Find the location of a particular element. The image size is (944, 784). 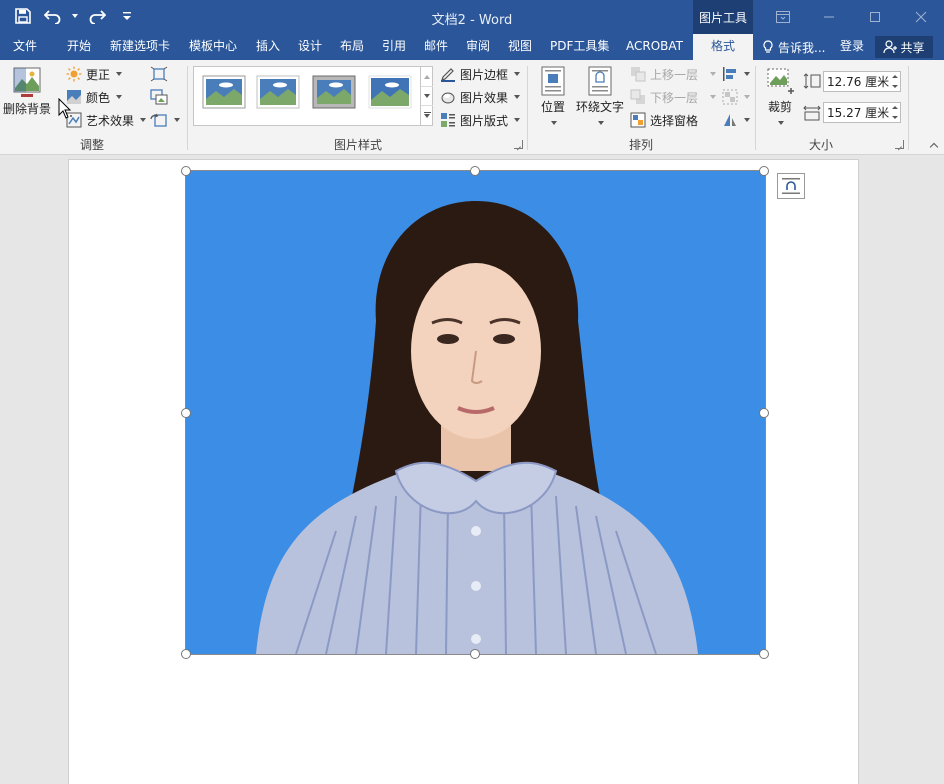

width-input: 15.27 厘米 is located at coordinates (862, 112).